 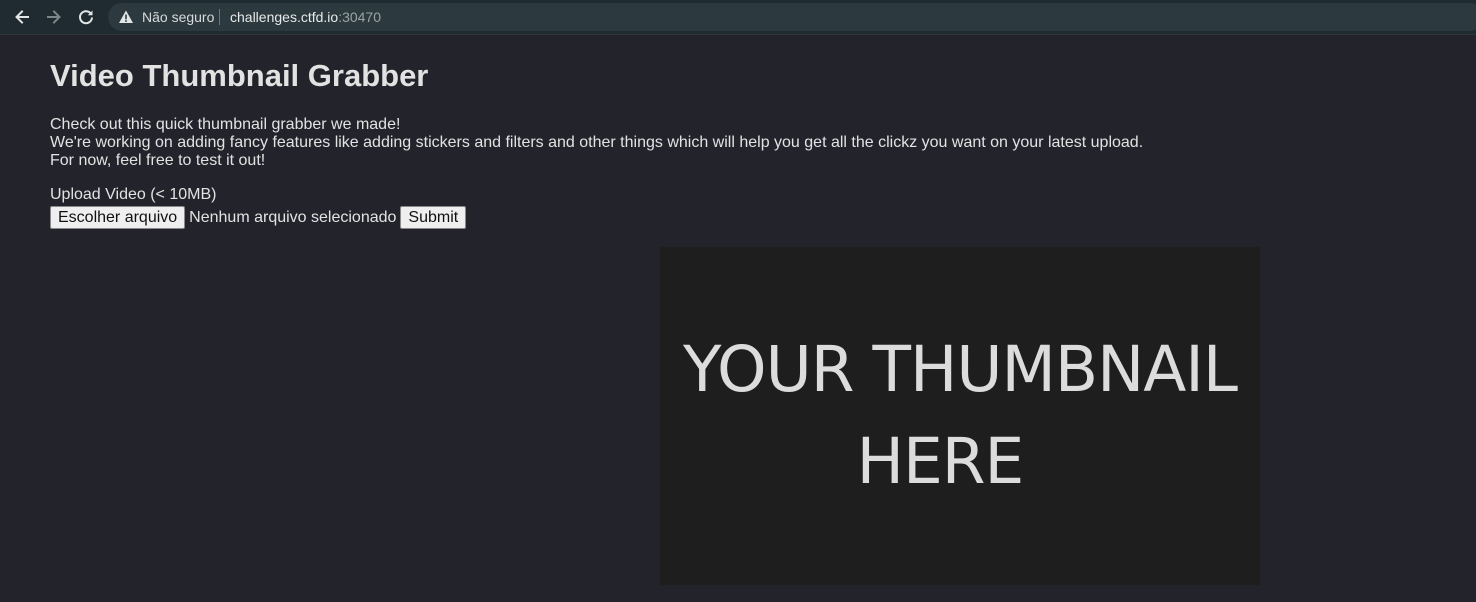 I want to click on upload-label: Upload Video (< 10MB), so click(x=133, y=194).